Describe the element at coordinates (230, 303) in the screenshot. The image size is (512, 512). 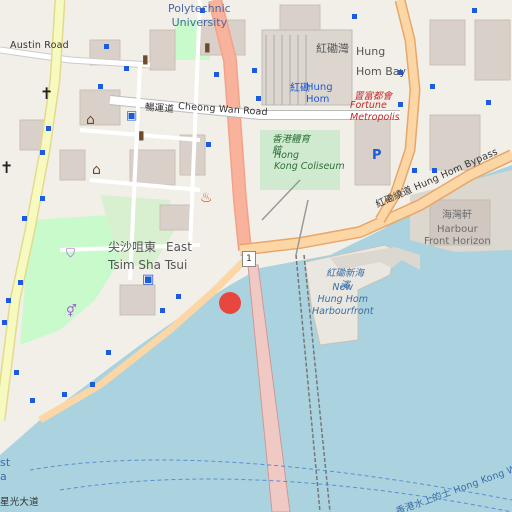
I see `marker-icon` at that location.